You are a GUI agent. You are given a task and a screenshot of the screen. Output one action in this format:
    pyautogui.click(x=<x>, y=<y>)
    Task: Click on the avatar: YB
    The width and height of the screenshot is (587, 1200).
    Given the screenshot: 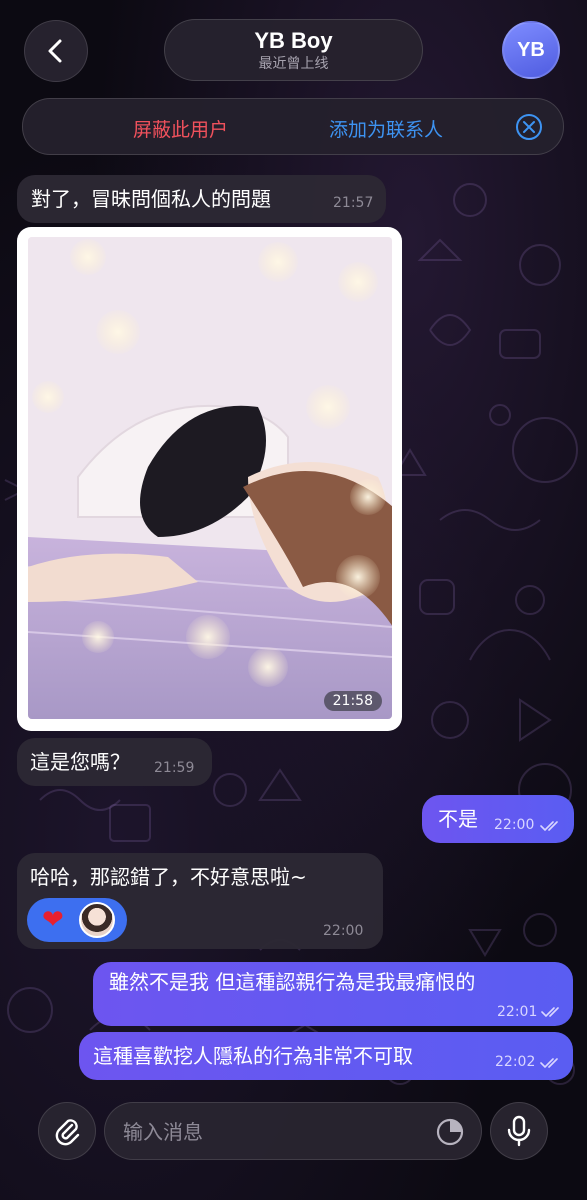 What is the action you would take?
    pyautogui.click(x=531, y=50)
    